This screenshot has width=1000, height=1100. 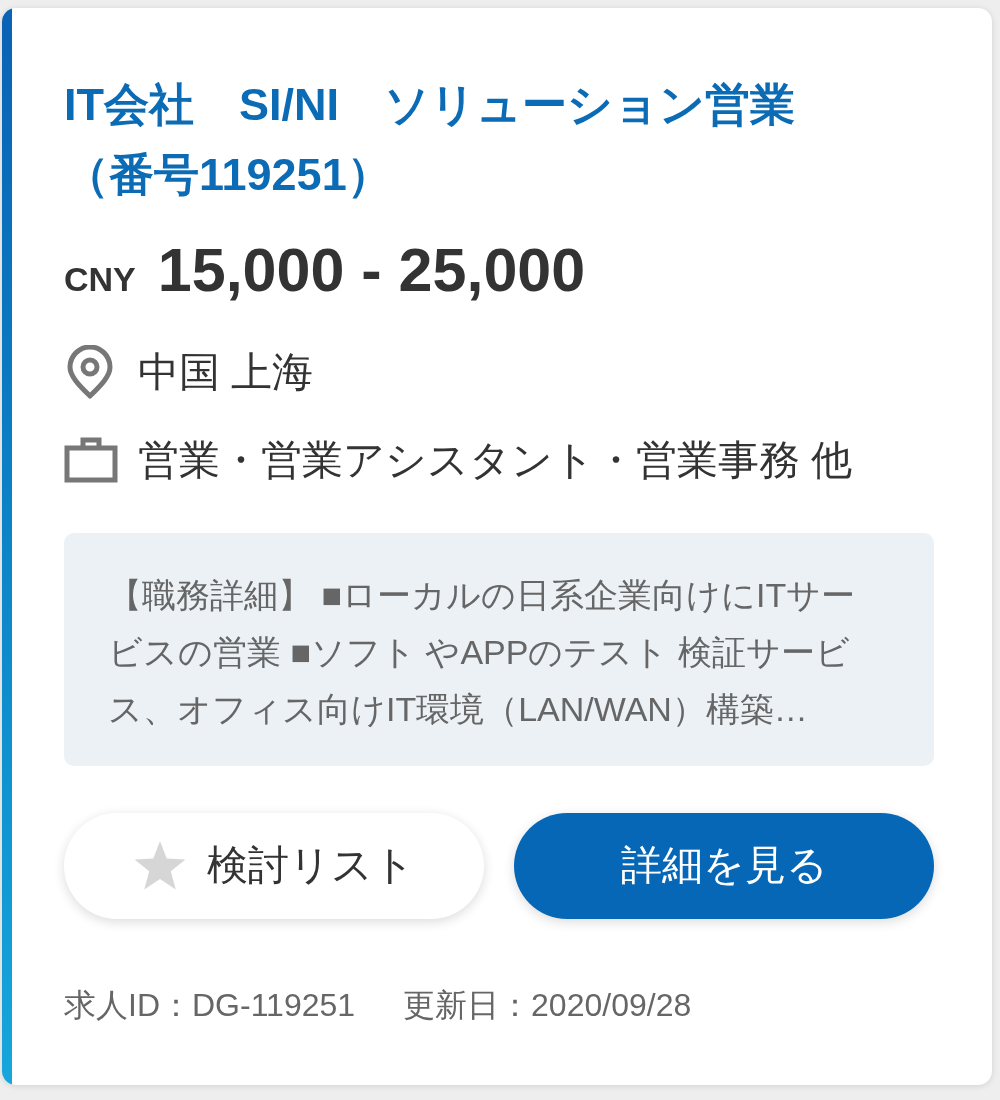 What do you see at coordinates (464, 140) in the screenshot?
I see `job-title: IT会社 SI/NI ソリューション営業（番号119251）` at bounding box center [464, 140].